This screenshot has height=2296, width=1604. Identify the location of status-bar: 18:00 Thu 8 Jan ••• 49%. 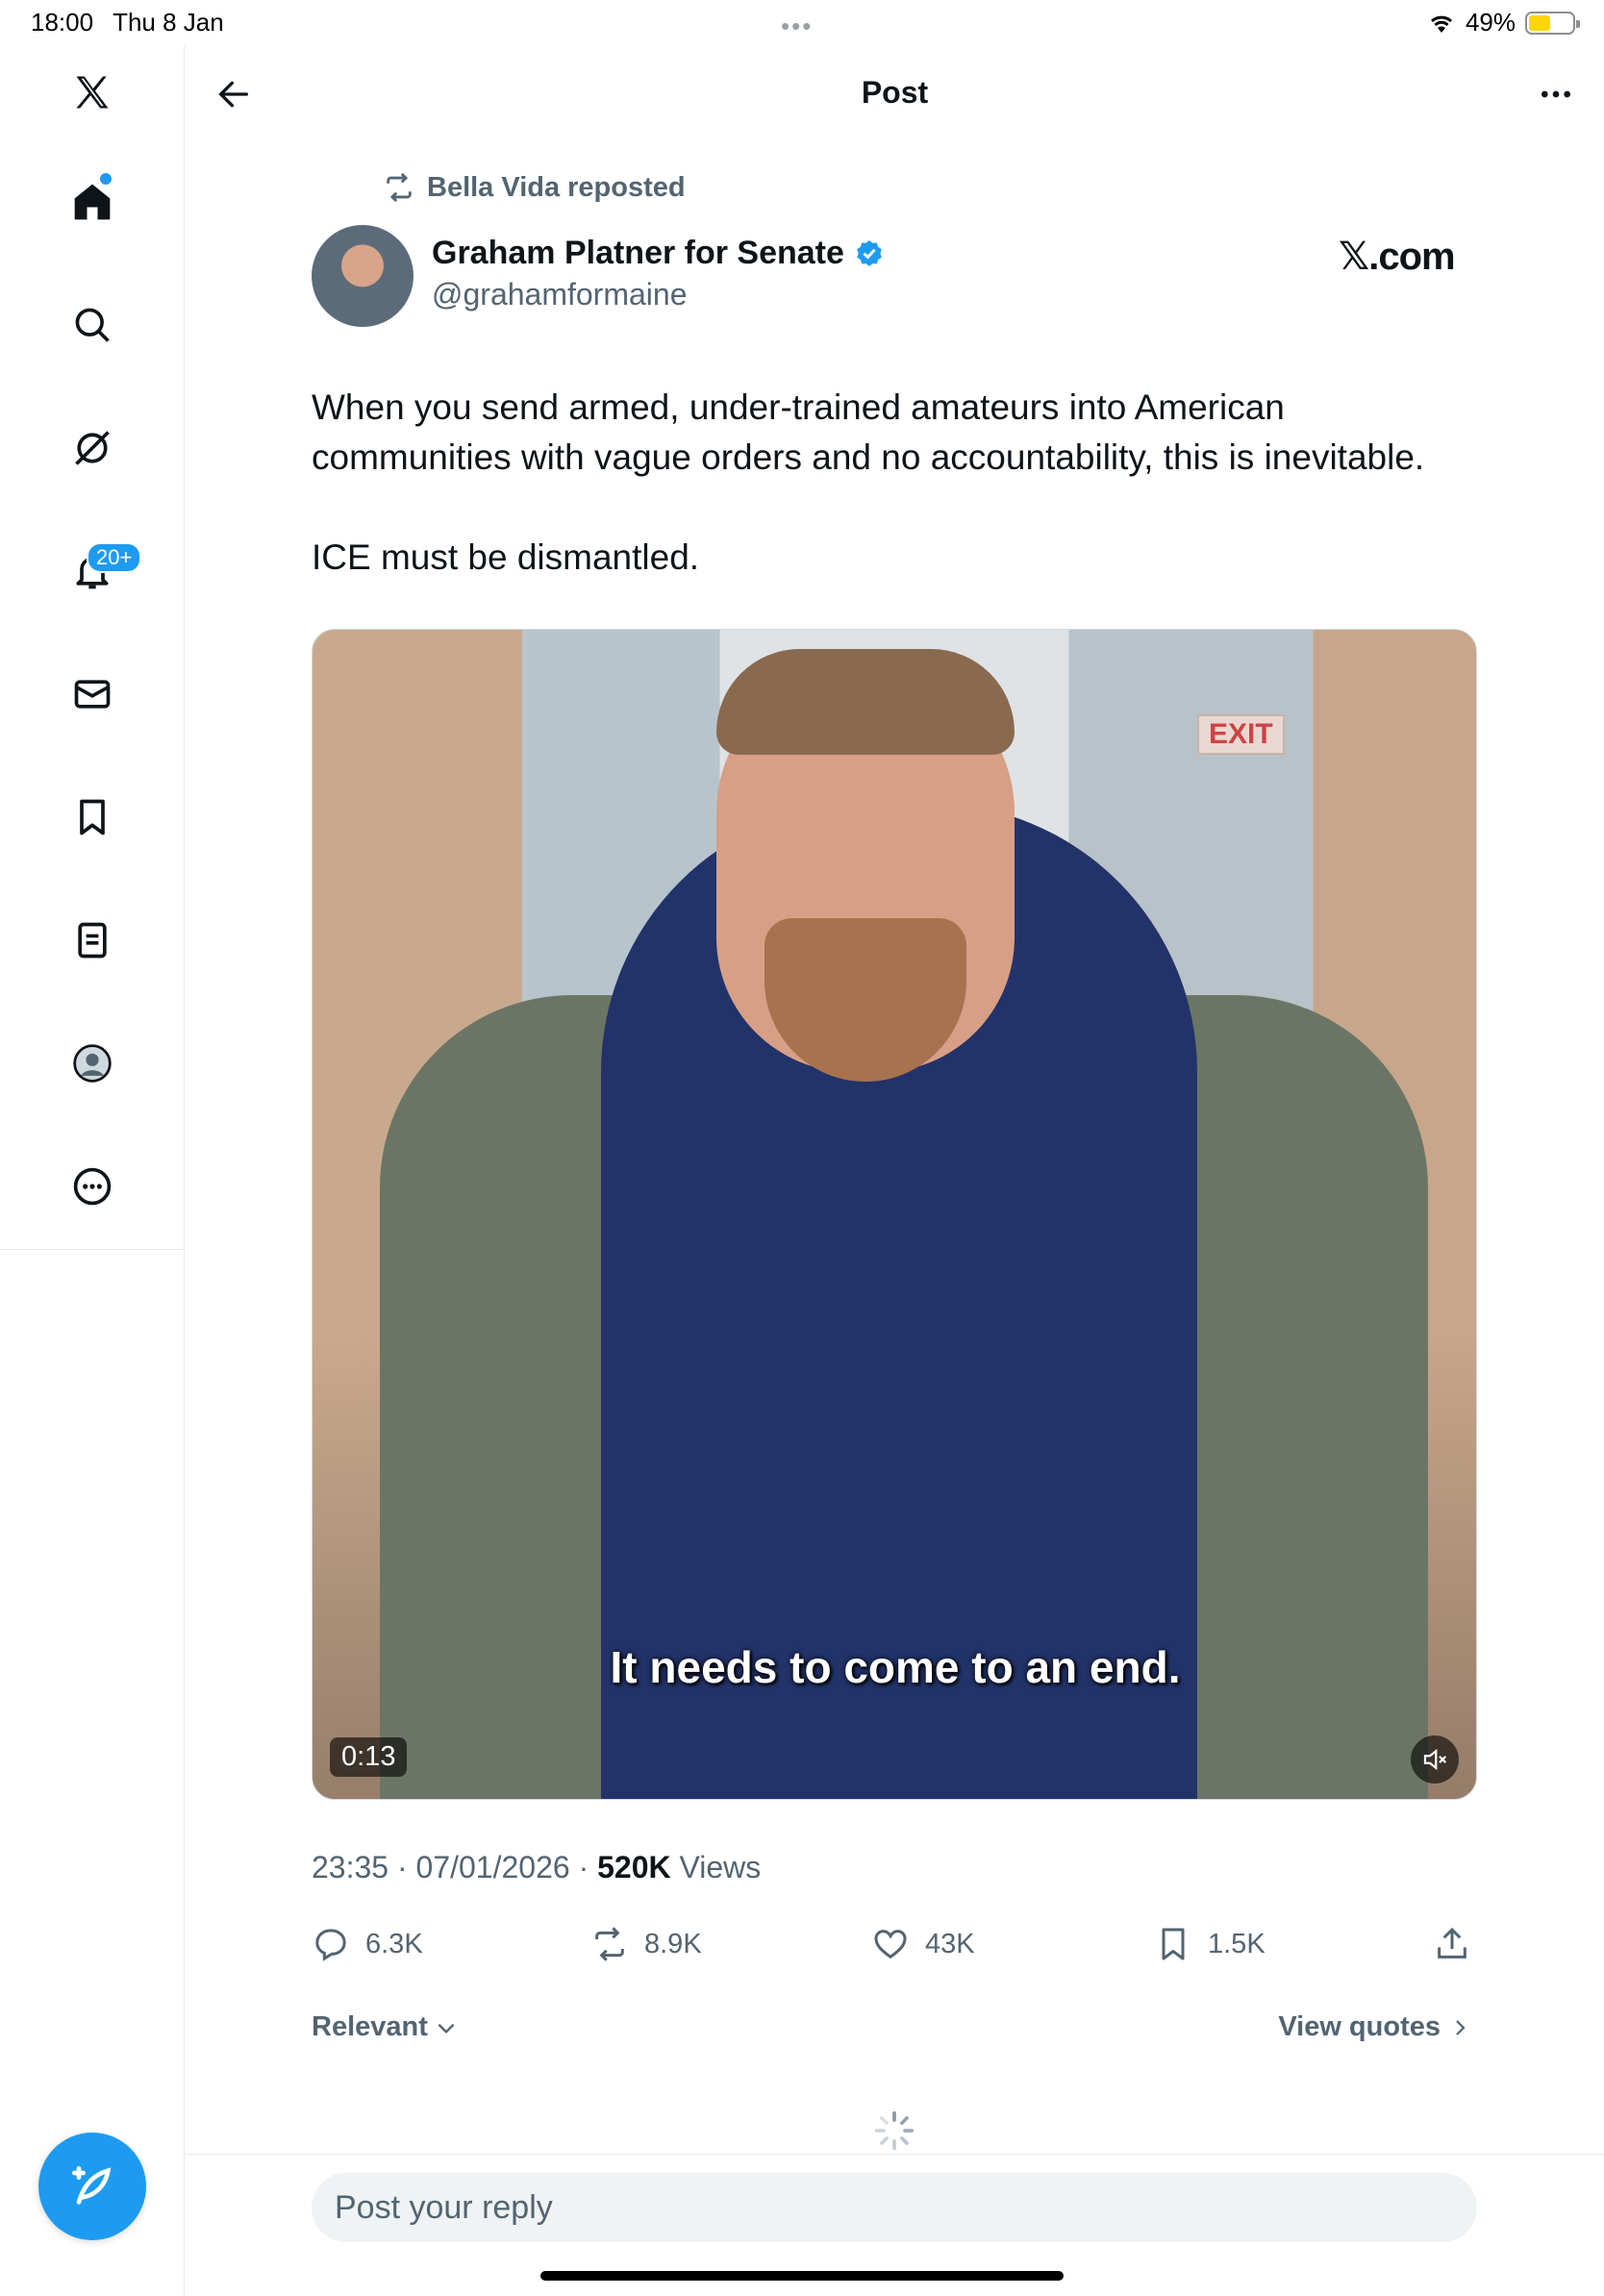
(802, 23).